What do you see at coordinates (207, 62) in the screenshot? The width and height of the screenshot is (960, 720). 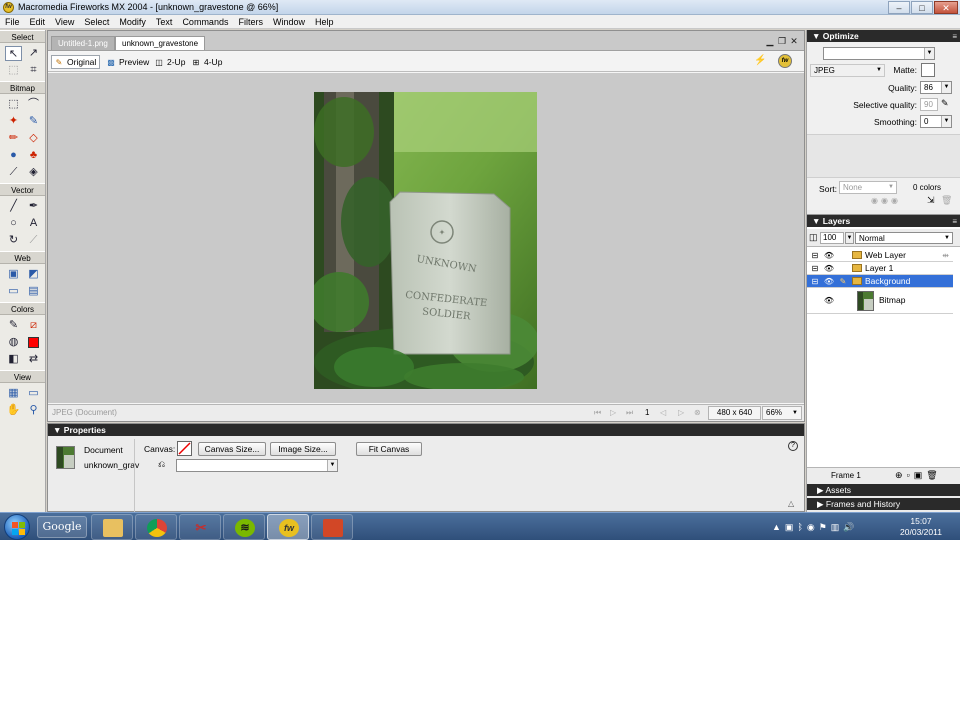 I see `4-up-view-button: ⊞ 4-Up` at bounding box center [207, 62].